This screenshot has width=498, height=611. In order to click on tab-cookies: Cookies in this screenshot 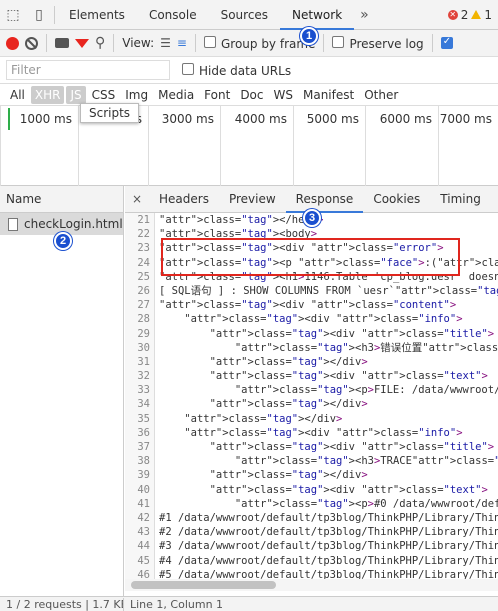, I will do `click(396, 199)`.